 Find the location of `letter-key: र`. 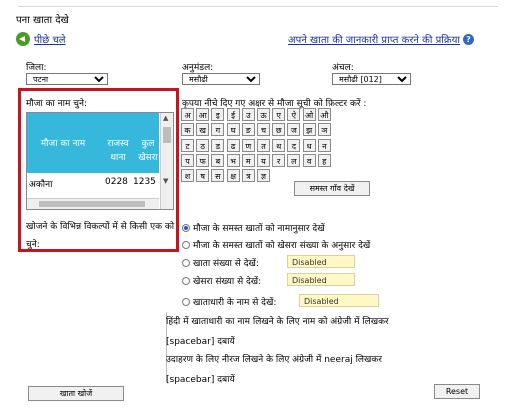

letter-key: र is located at coordinates (279, 160).